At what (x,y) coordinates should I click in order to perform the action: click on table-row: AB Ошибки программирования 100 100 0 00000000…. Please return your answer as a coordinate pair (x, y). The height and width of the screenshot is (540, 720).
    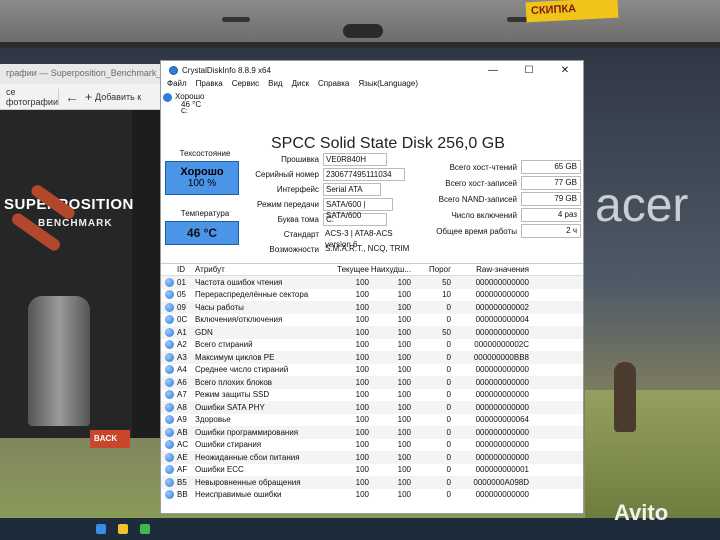
    Looking at the image, I should click on (372, 432).